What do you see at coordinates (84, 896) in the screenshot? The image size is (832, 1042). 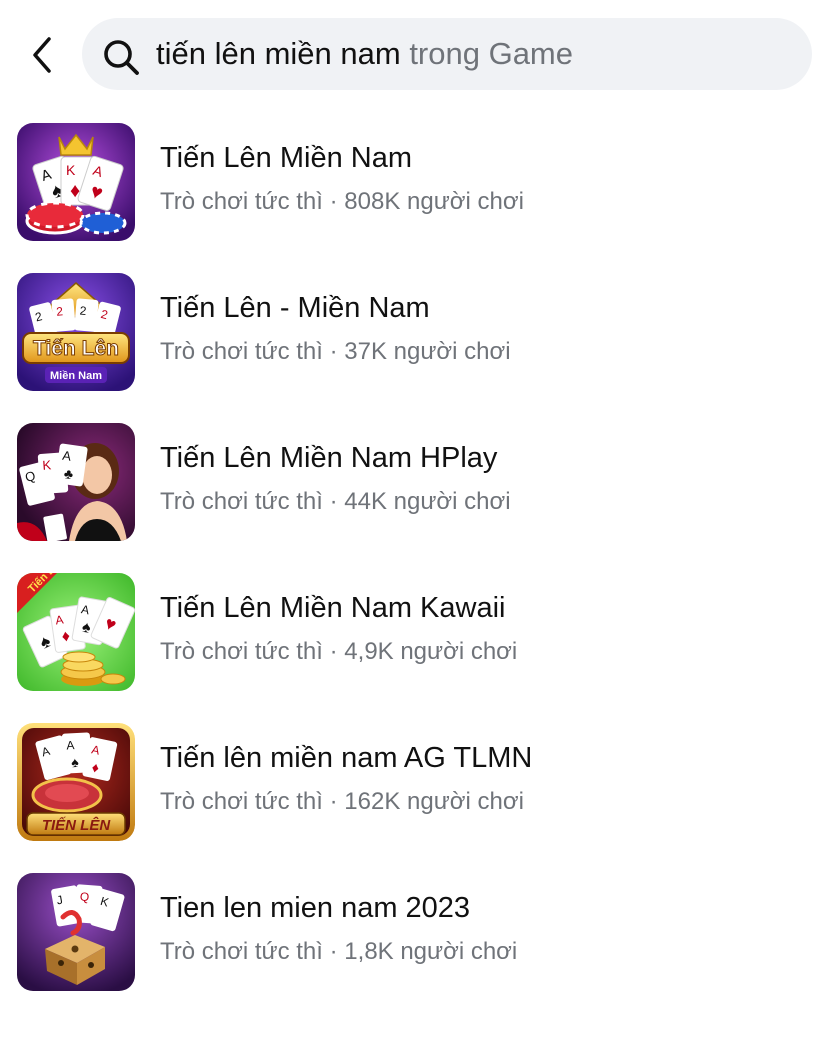 I see `svg-text: Q` at bounding box center [84, 896].